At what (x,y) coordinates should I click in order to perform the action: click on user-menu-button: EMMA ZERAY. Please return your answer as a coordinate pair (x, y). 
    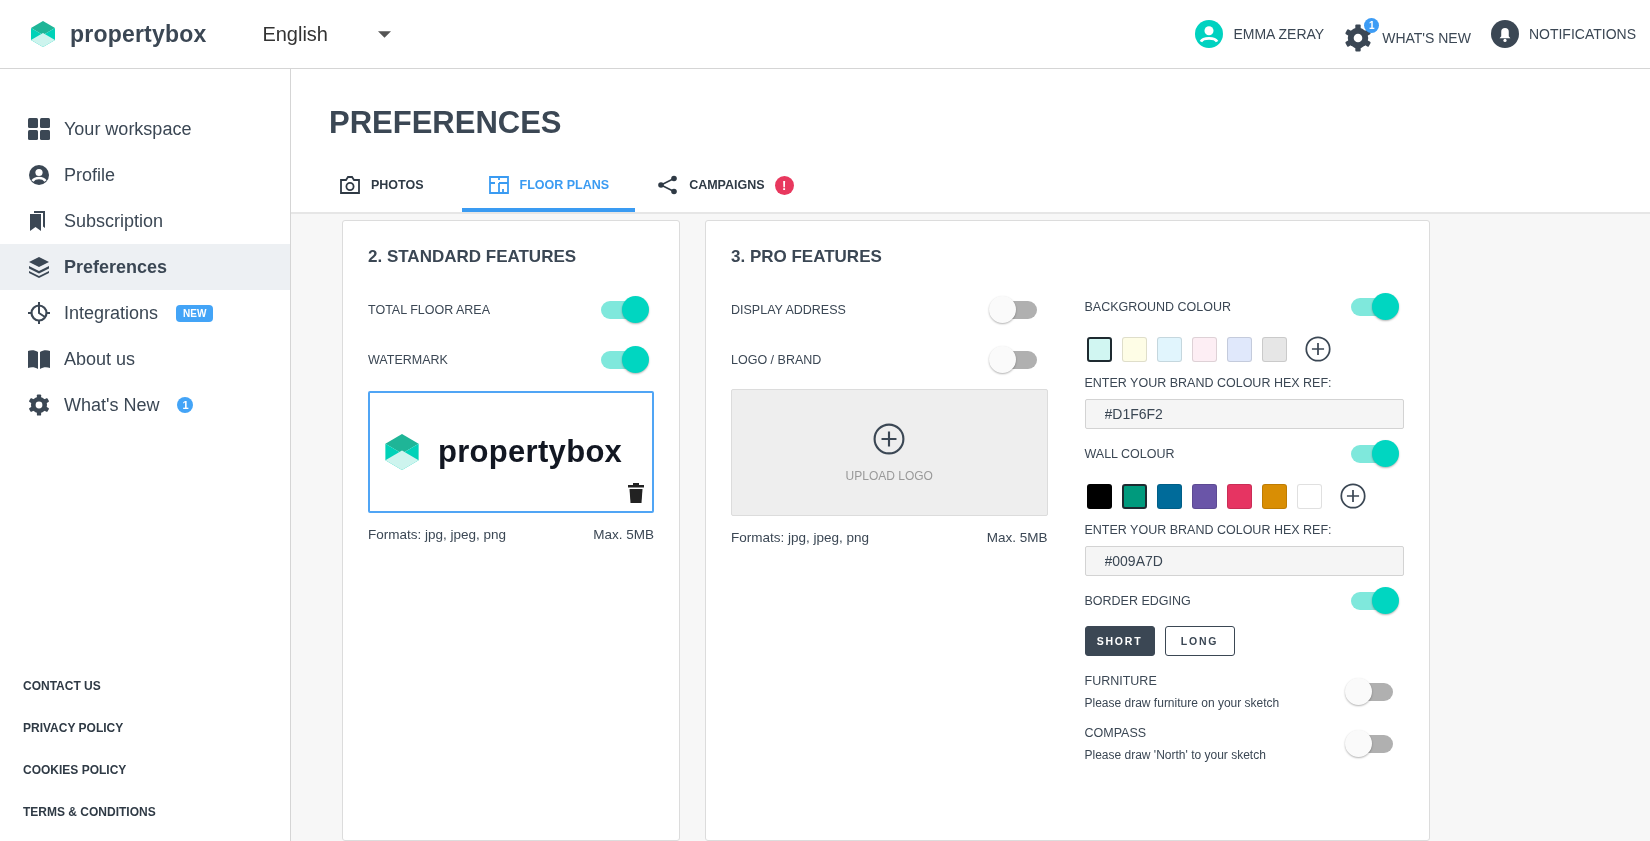
    Looking at the image, I should click on (1260, 34).